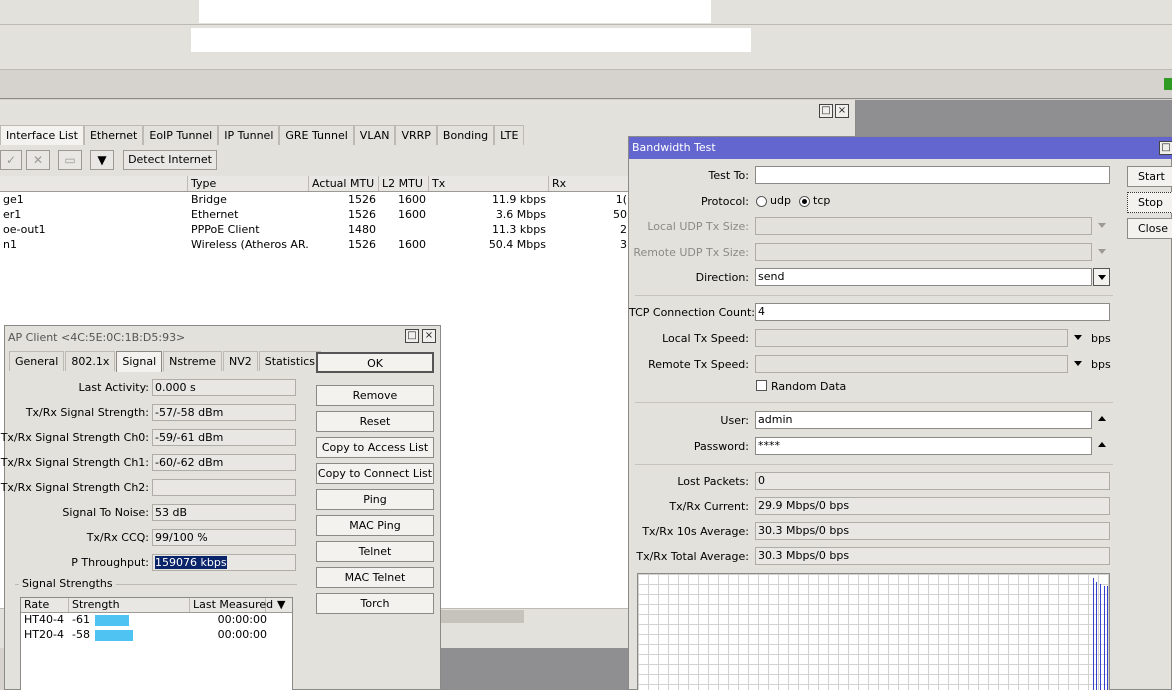 The width and height of the screenshot is (1172, 690). What do you see at coordinates (129, 605) in the screenshot?
I see `strength-column-header: Strength` at bounding box center [129, 605].